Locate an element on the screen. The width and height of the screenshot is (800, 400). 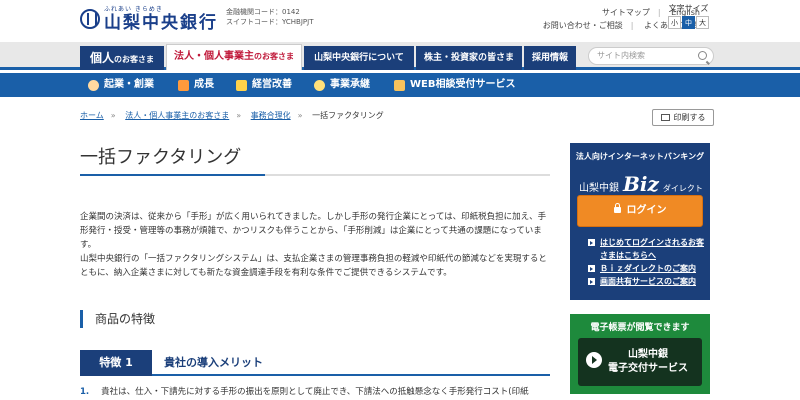
bank-logo: ふれあい きらめき 山梨中央銀行 is located at coordinates (149, 19).